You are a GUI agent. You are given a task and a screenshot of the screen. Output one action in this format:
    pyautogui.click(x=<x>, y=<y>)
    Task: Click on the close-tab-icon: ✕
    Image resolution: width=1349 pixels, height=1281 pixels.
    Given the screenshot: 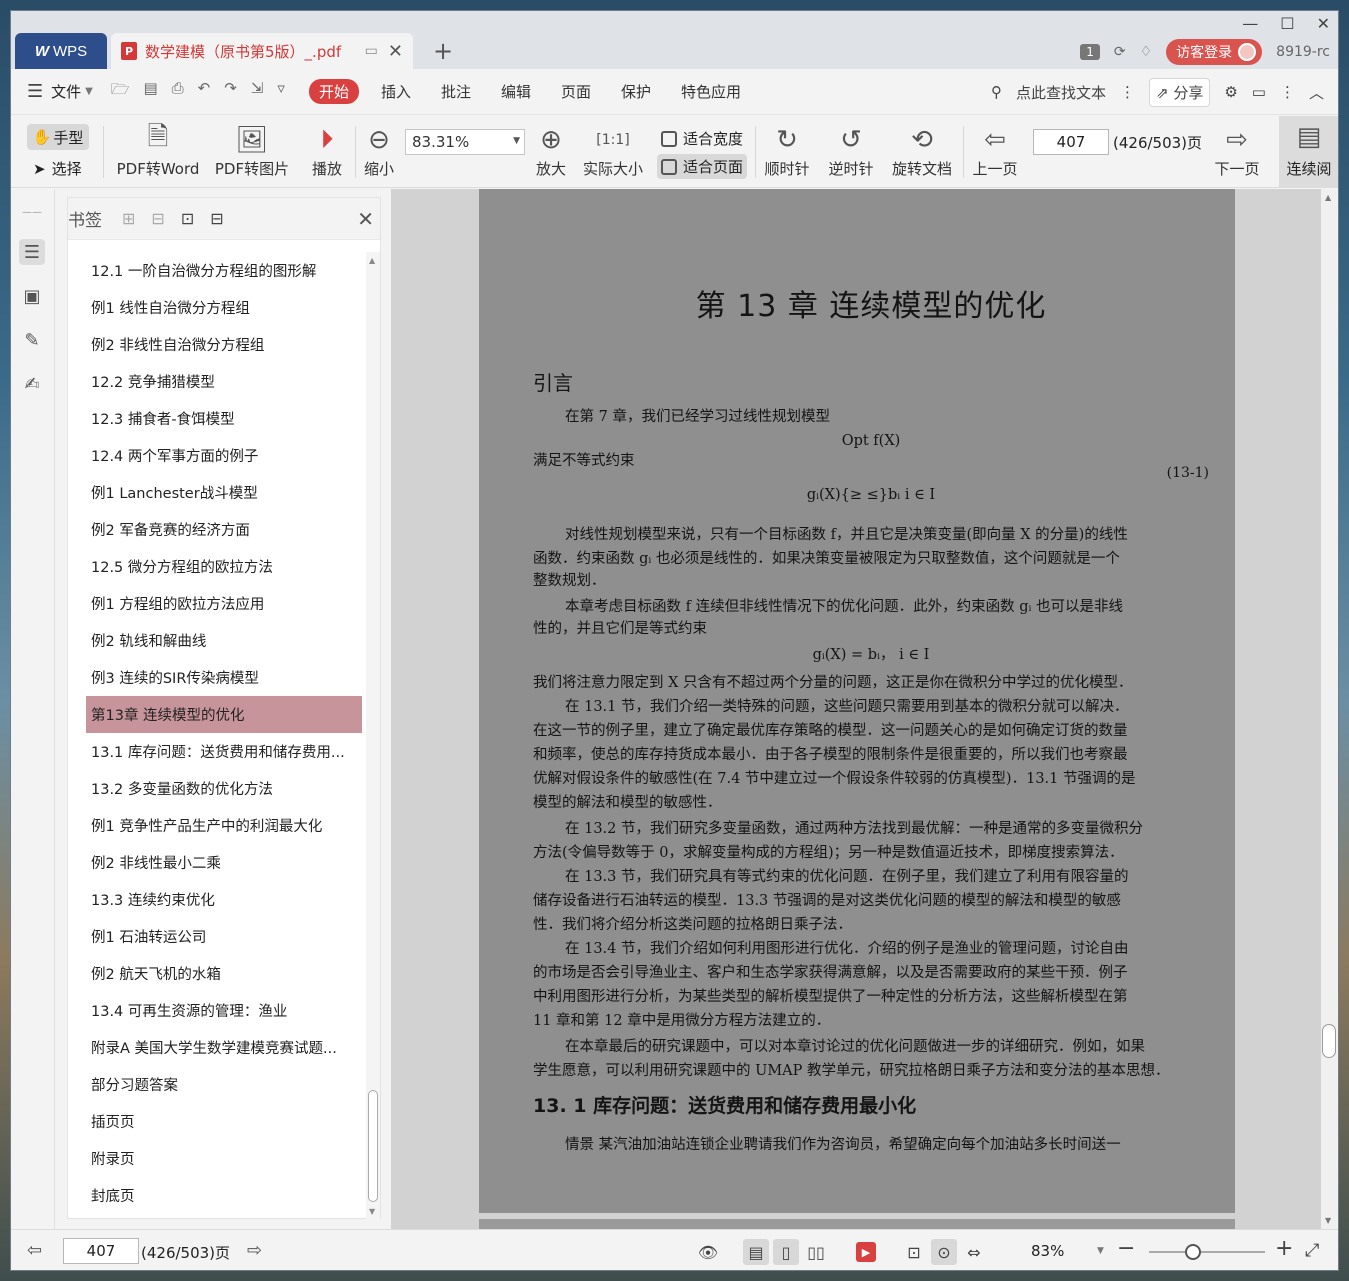 What is the action you would take?
    pyautogui.click(x=395, y=51)
    